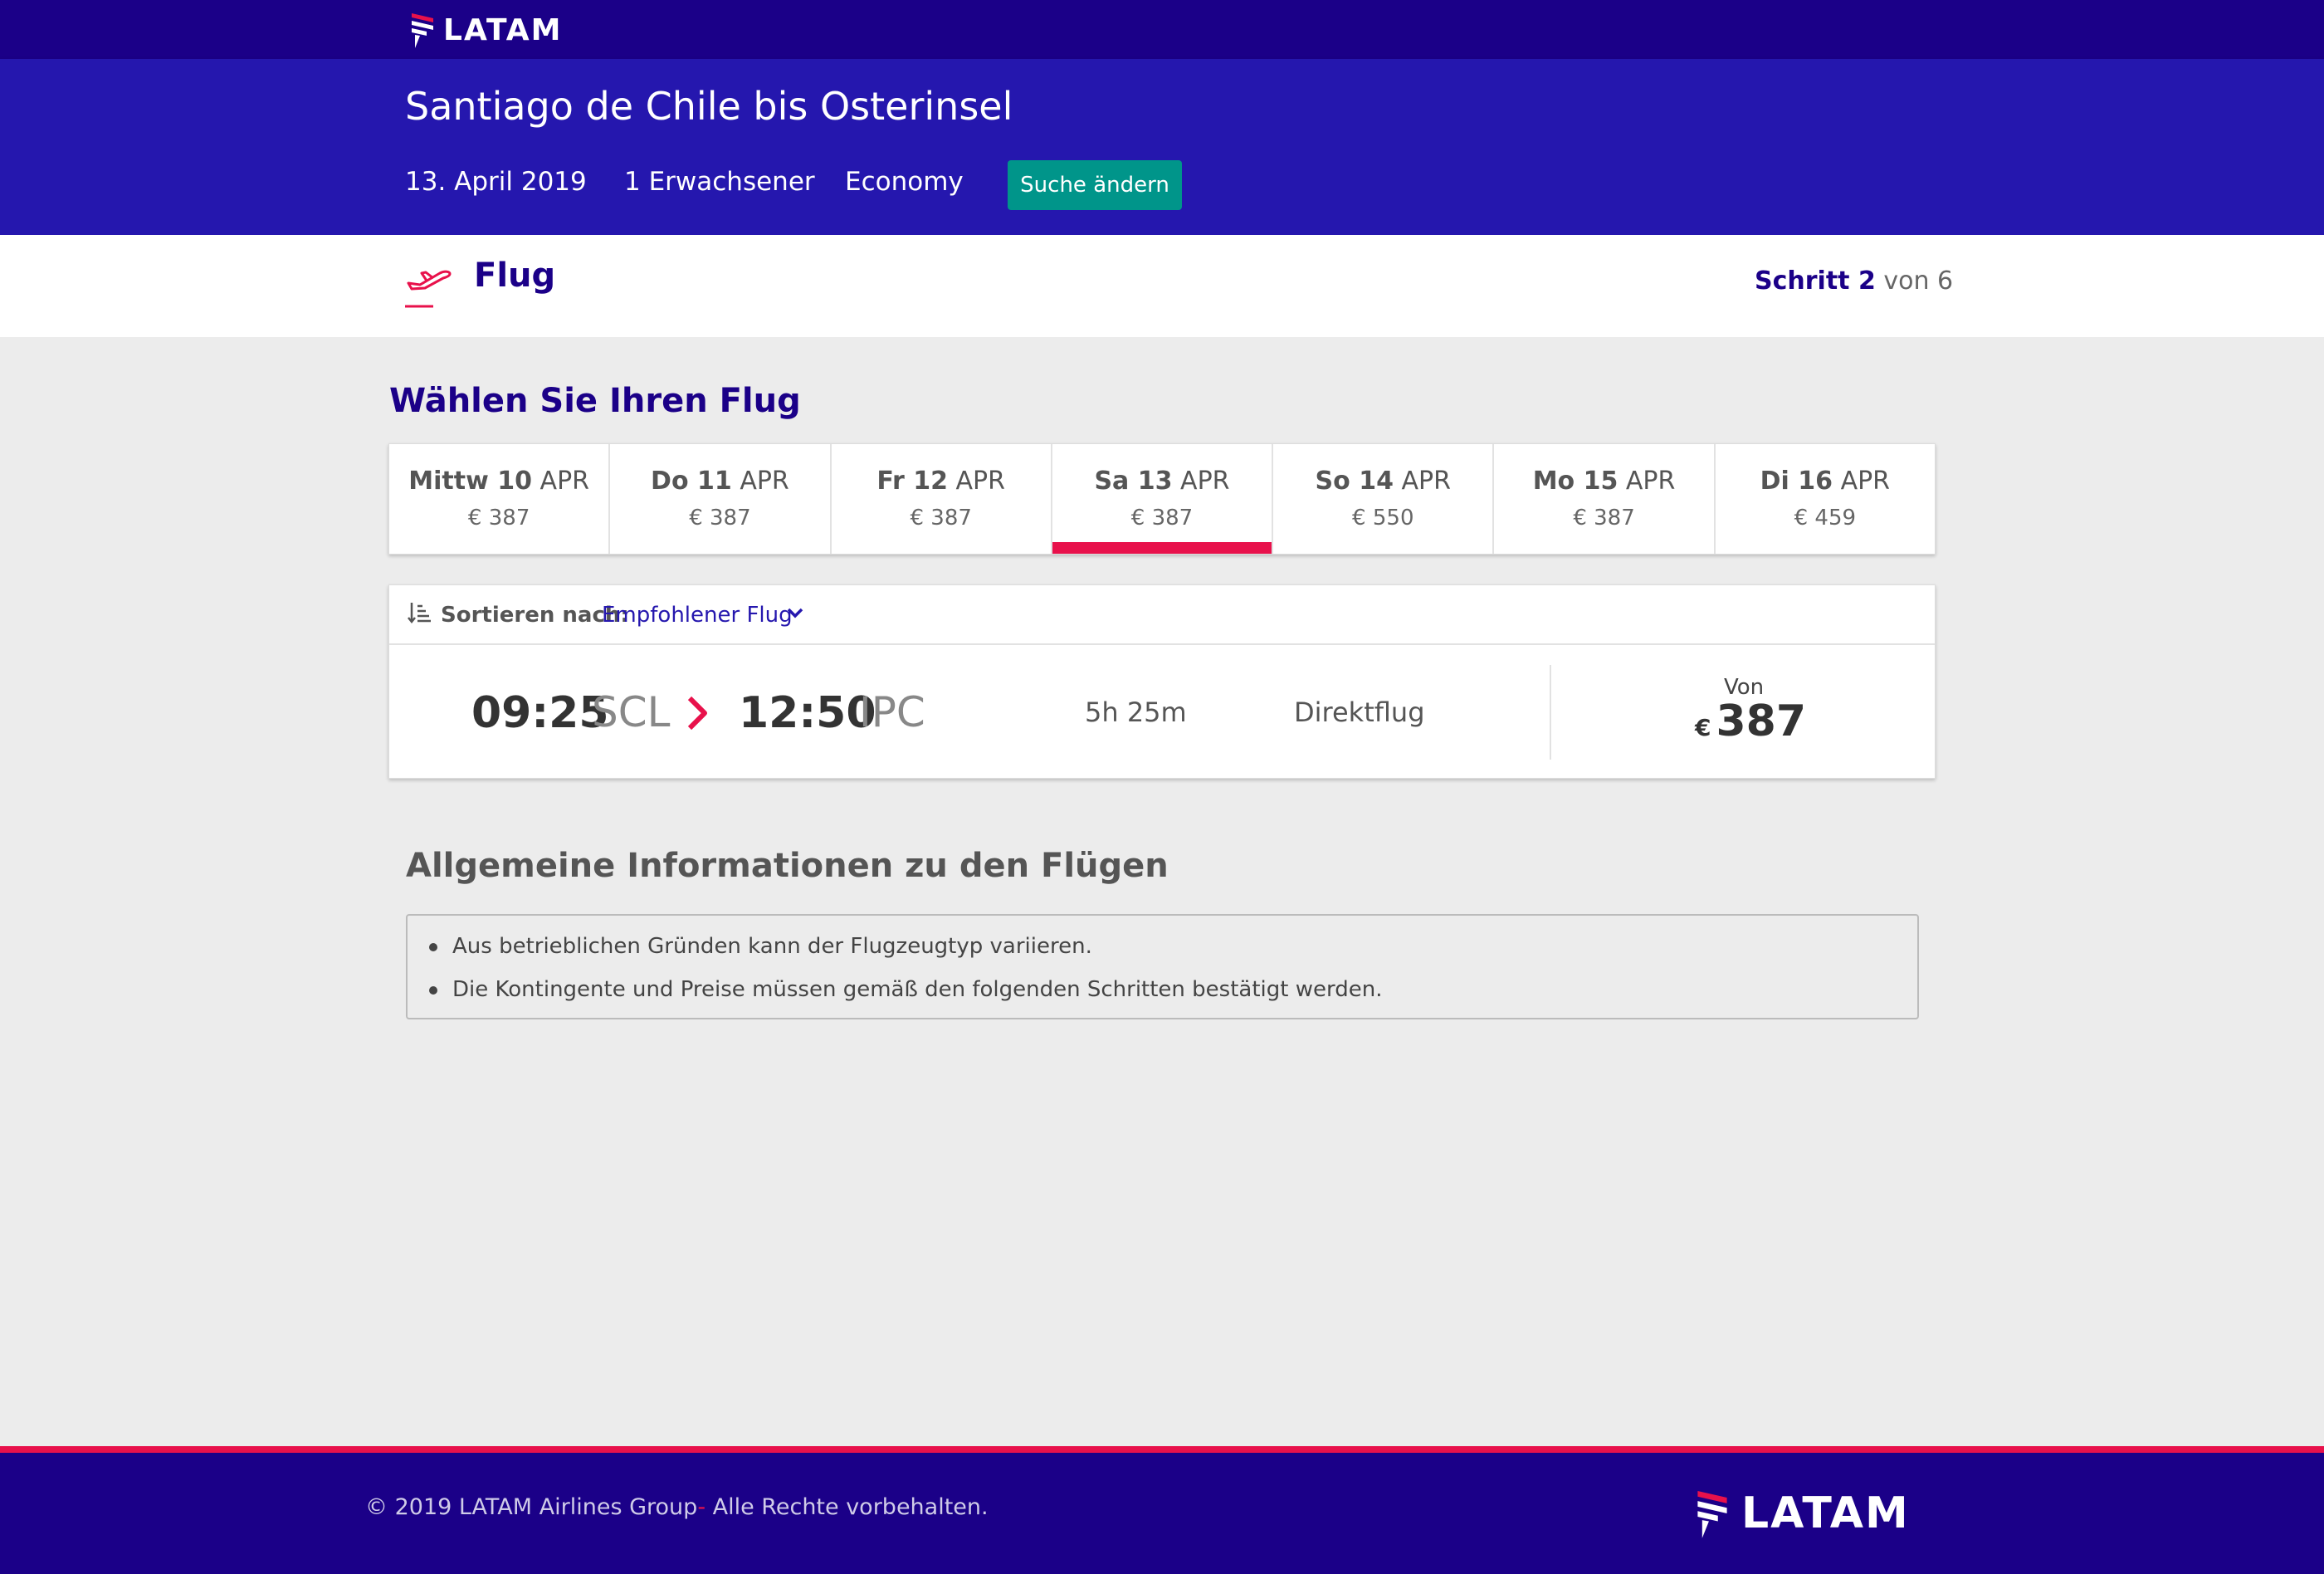  What do you see at coordinates (942, 499) in the screenshot?
I see `date-tab: Fr 12 APR € 387` at bounding box center [942, 499].